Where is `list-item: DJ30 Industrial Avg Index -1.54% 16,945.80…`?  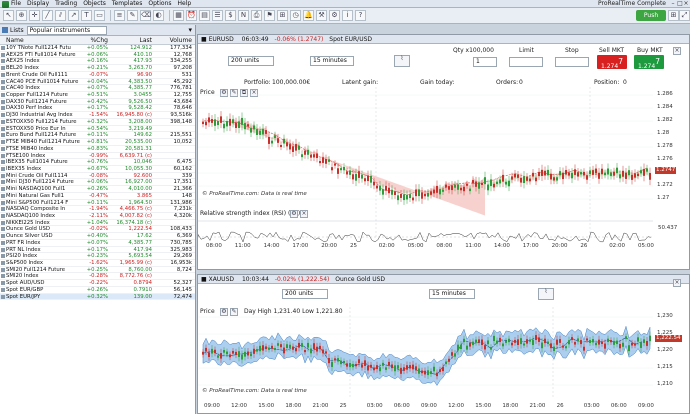 list-item: DJ30 Industrial Avg Index -1.54% 16,945.80… is located at coordinates (97, 115).